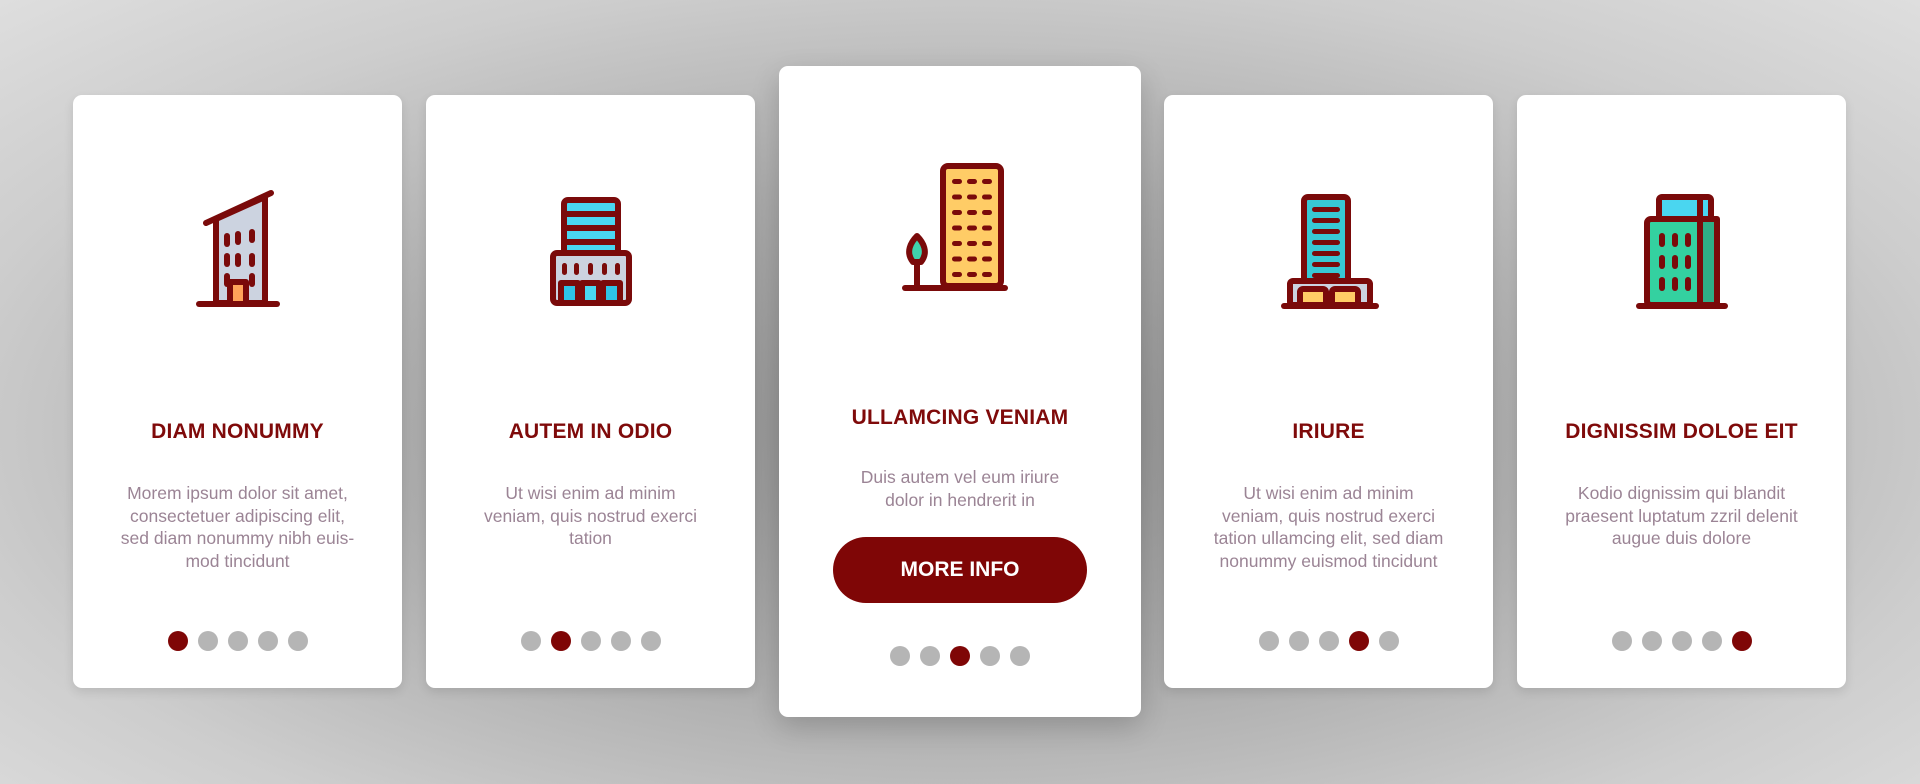  Describe the element at coordinates (1681, 431) in the screenshot. I see `card-title: DIGNISSIM DOLOE EIT` at that location.